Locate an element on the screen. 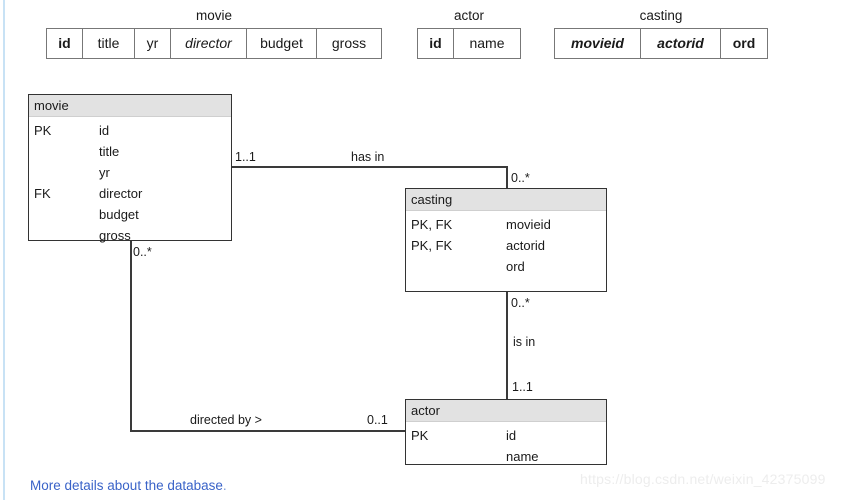  cardinality-casting-has-in: 0..* is located at coordinates (520, 178).